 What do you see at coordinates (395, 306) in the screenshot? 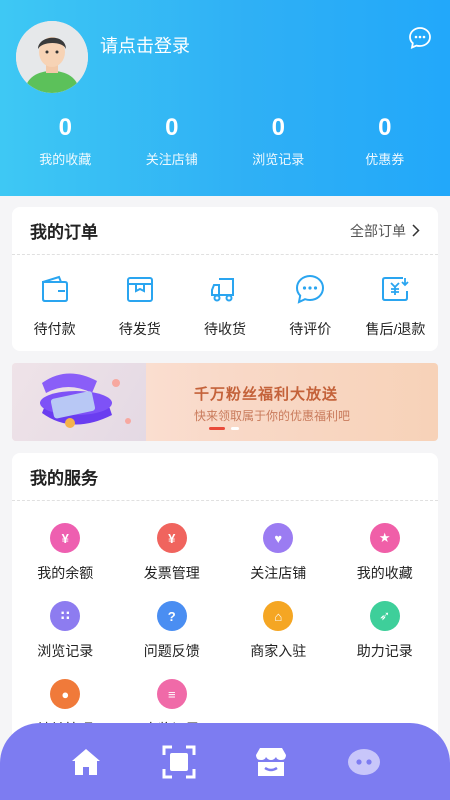
I see `order-after-sales: 售后/退款` at bounding box center [395, 306].